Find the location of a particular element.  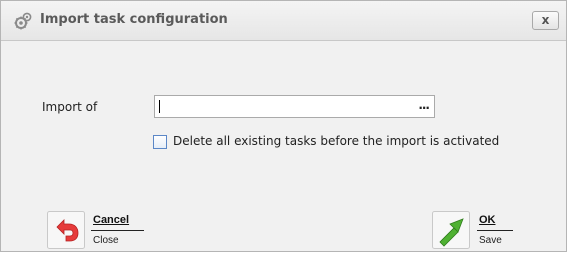

check-arrow-icon is located at coordinates (451, 230).